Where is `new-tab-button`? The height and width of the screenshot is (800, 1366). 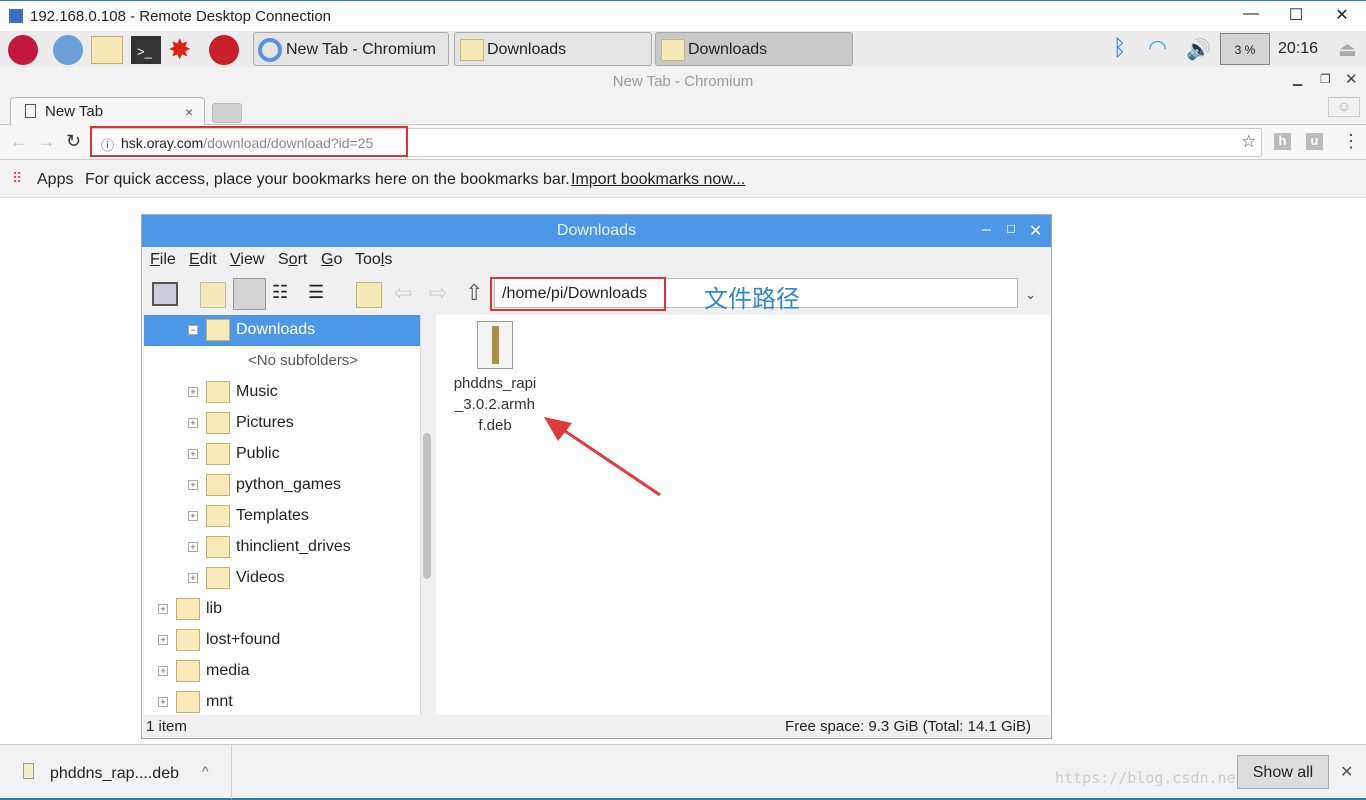
new-tab-button is located at coordinates (227, 113).